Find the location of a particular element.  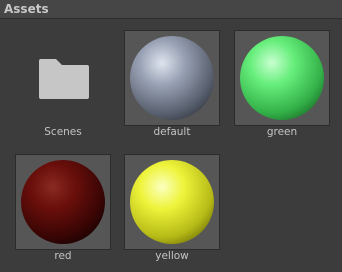

asset-label: default is located at coordinates (172, 132).